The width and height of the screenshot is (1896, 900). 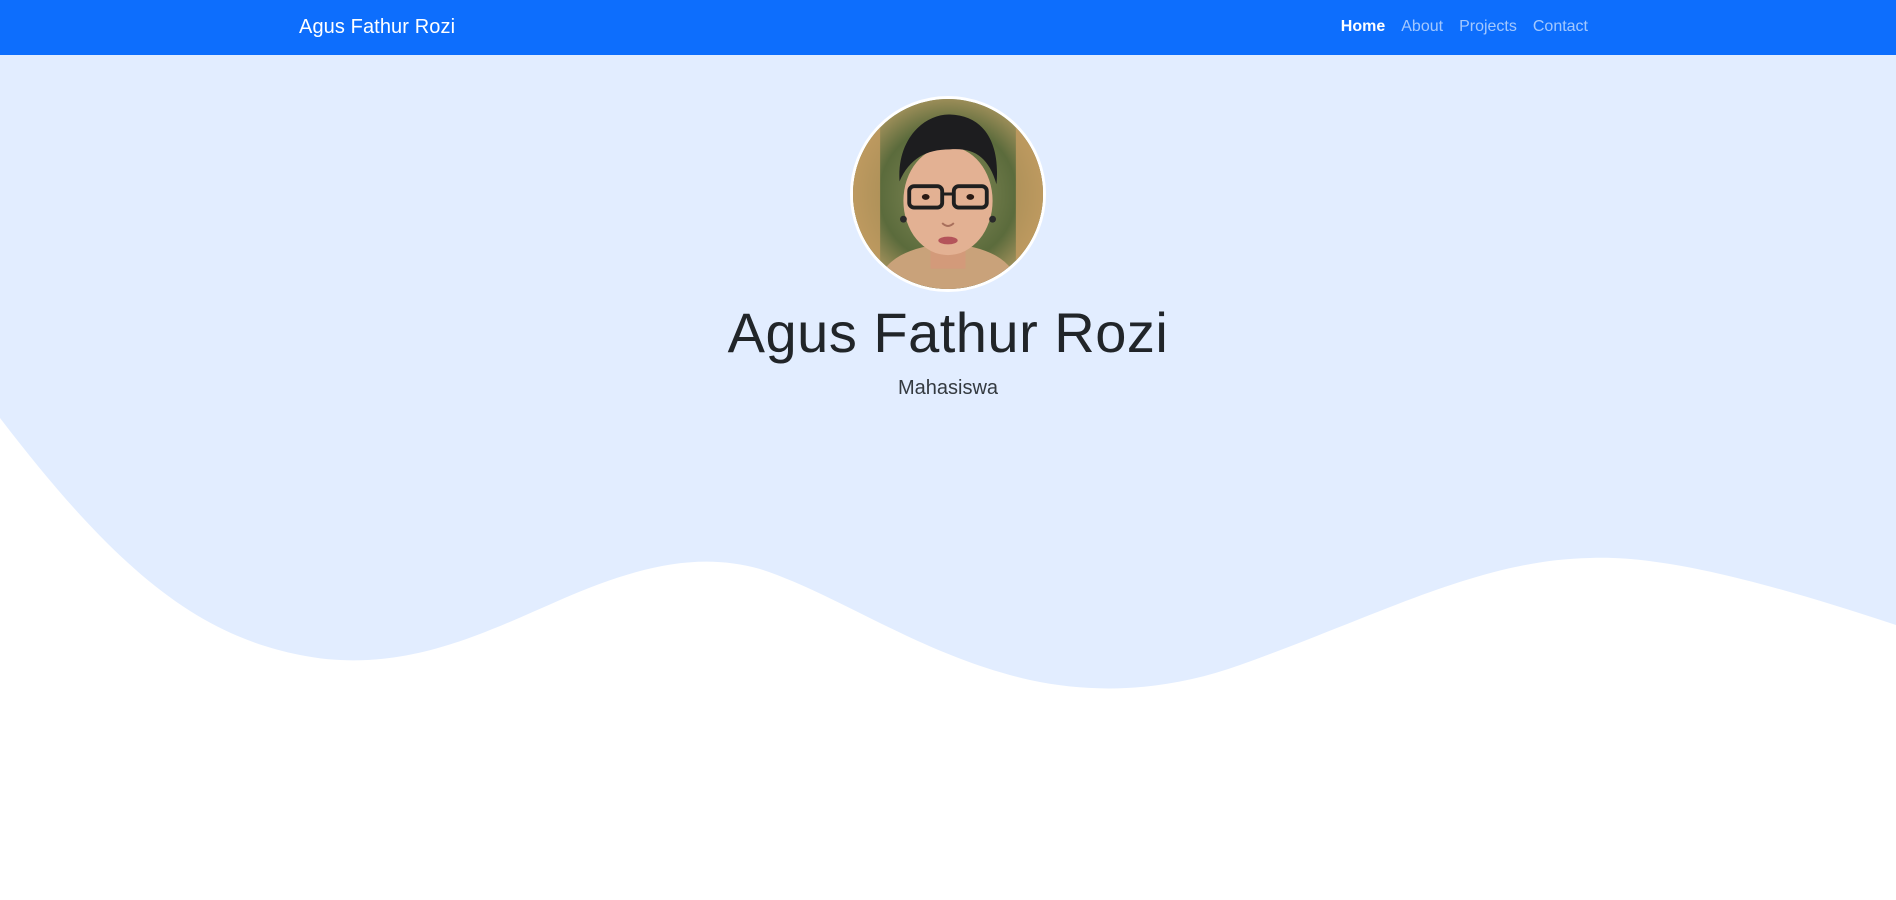 I want to click on nav-item-projects: Projects, so click(x=1488, y=27).